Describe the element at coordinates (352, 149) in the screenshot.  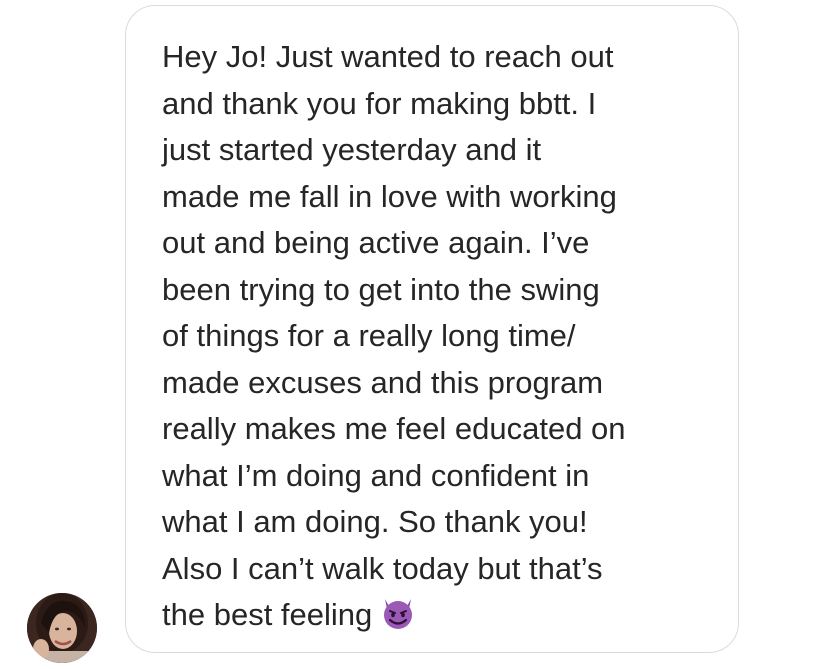
I see `message-line: just started yesterday and it` at that location.